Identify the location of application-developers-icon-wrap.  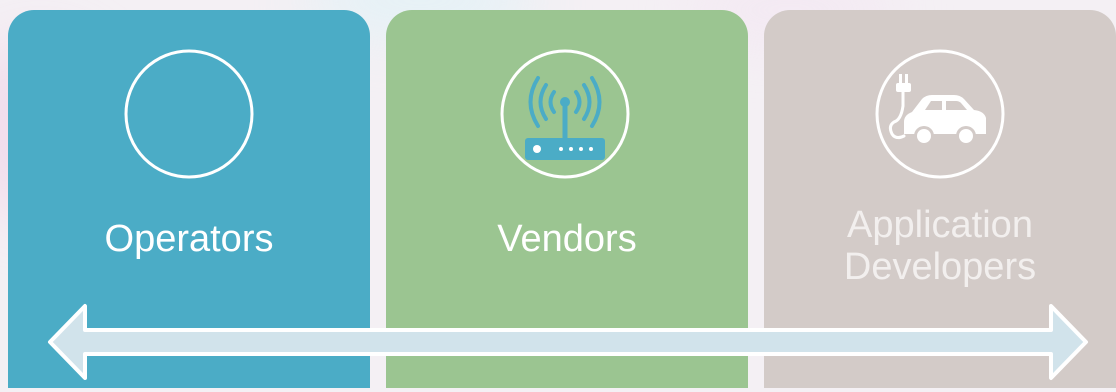
(940, 114).